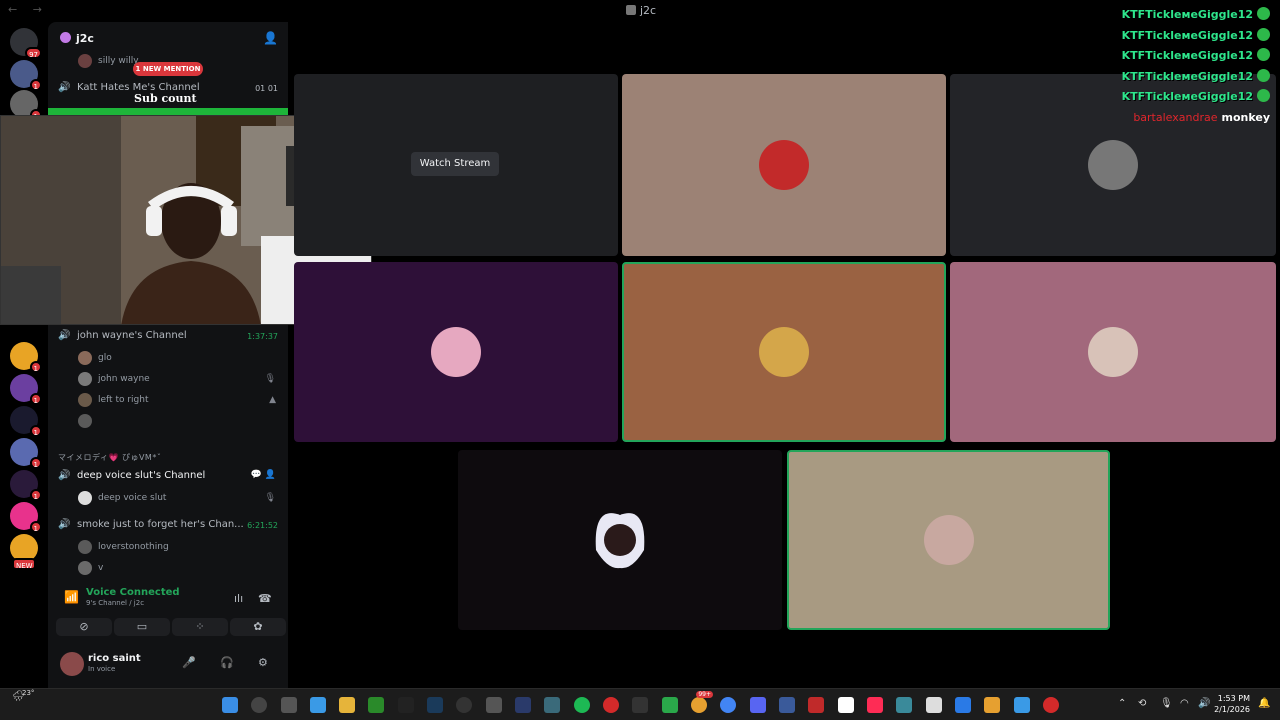 Image resolution: width=1280 pixels, height=720 pixels. I want to click on user-status: In voice, so click(102, 669).